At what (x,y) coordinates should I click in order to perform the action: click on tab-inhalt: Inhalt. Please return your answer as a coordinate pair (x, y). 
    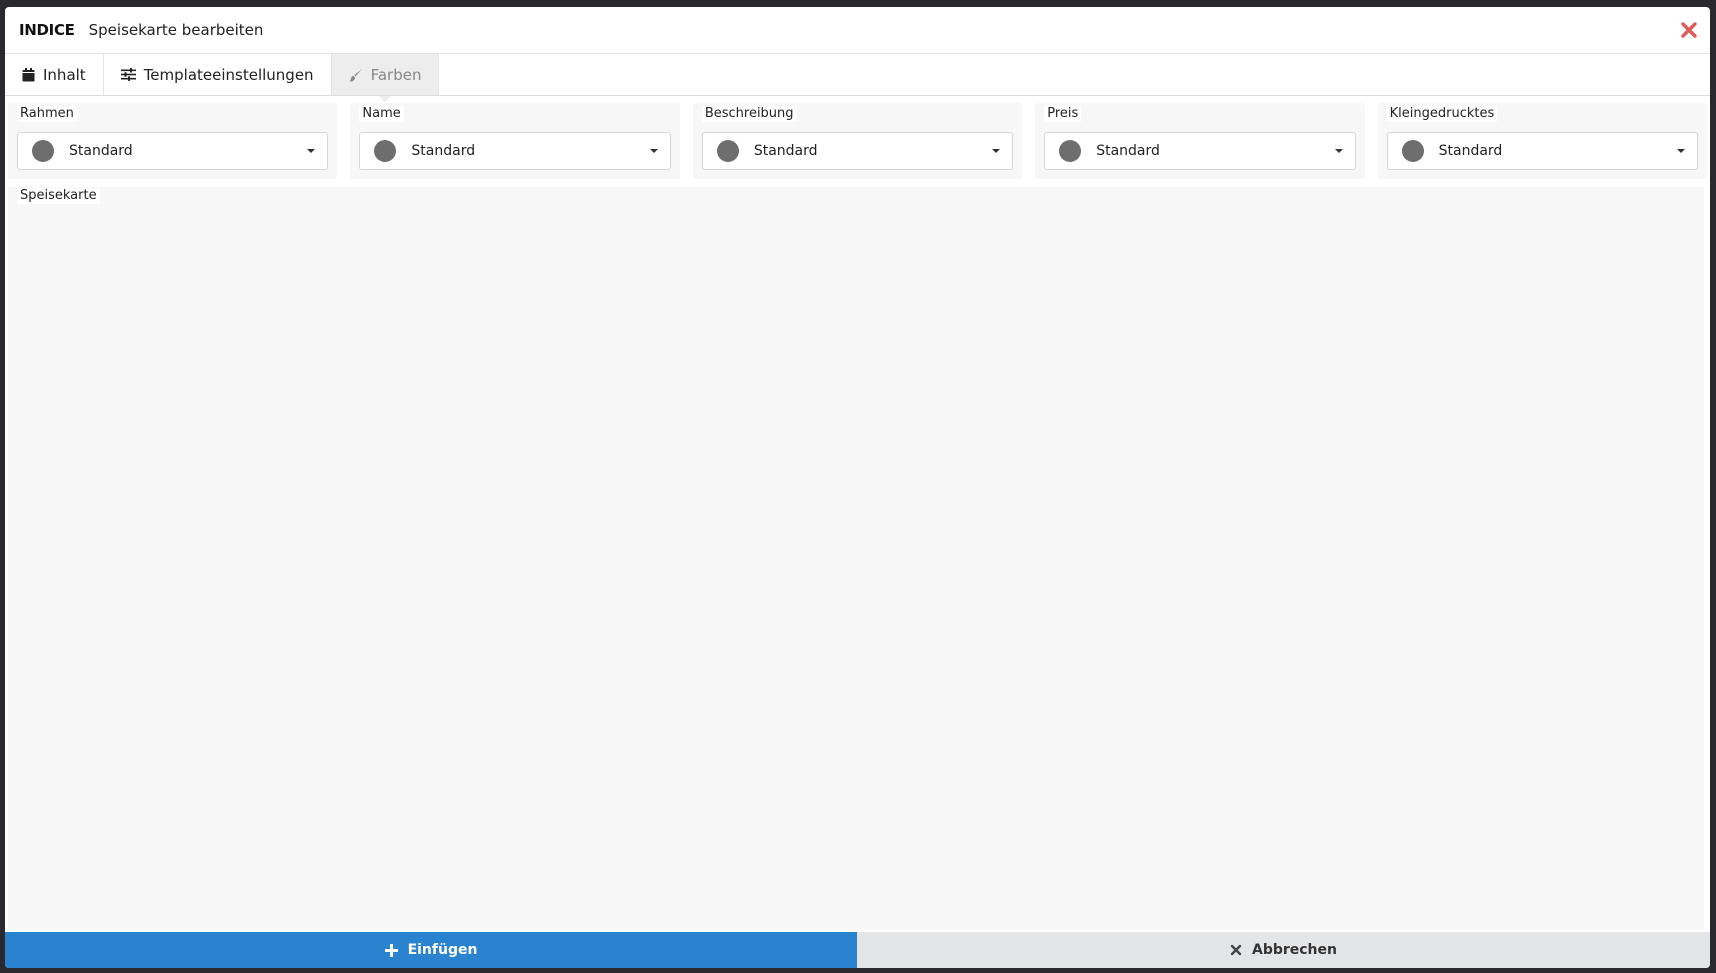
    Looking at the image, I should click on (54, 74).